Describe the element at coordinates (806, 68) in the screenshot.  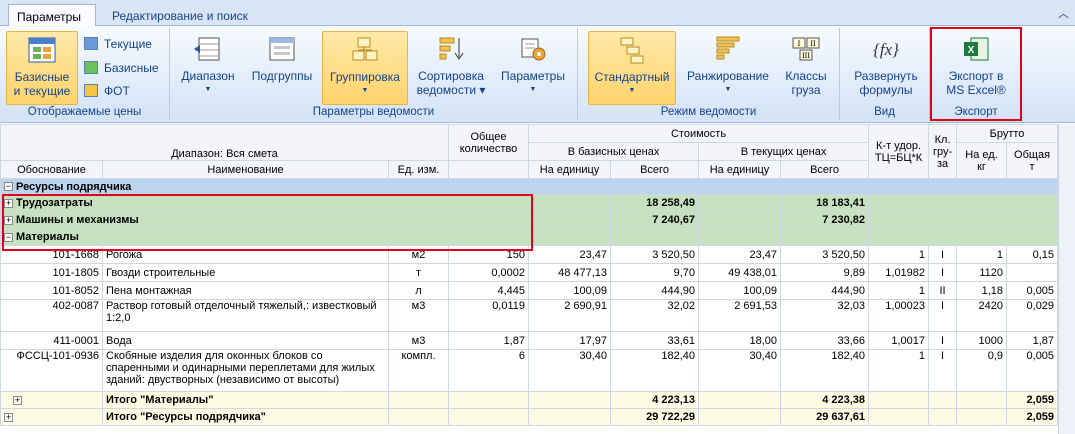
I see `cargo-classes-button: I II III Классы груза` at that location.